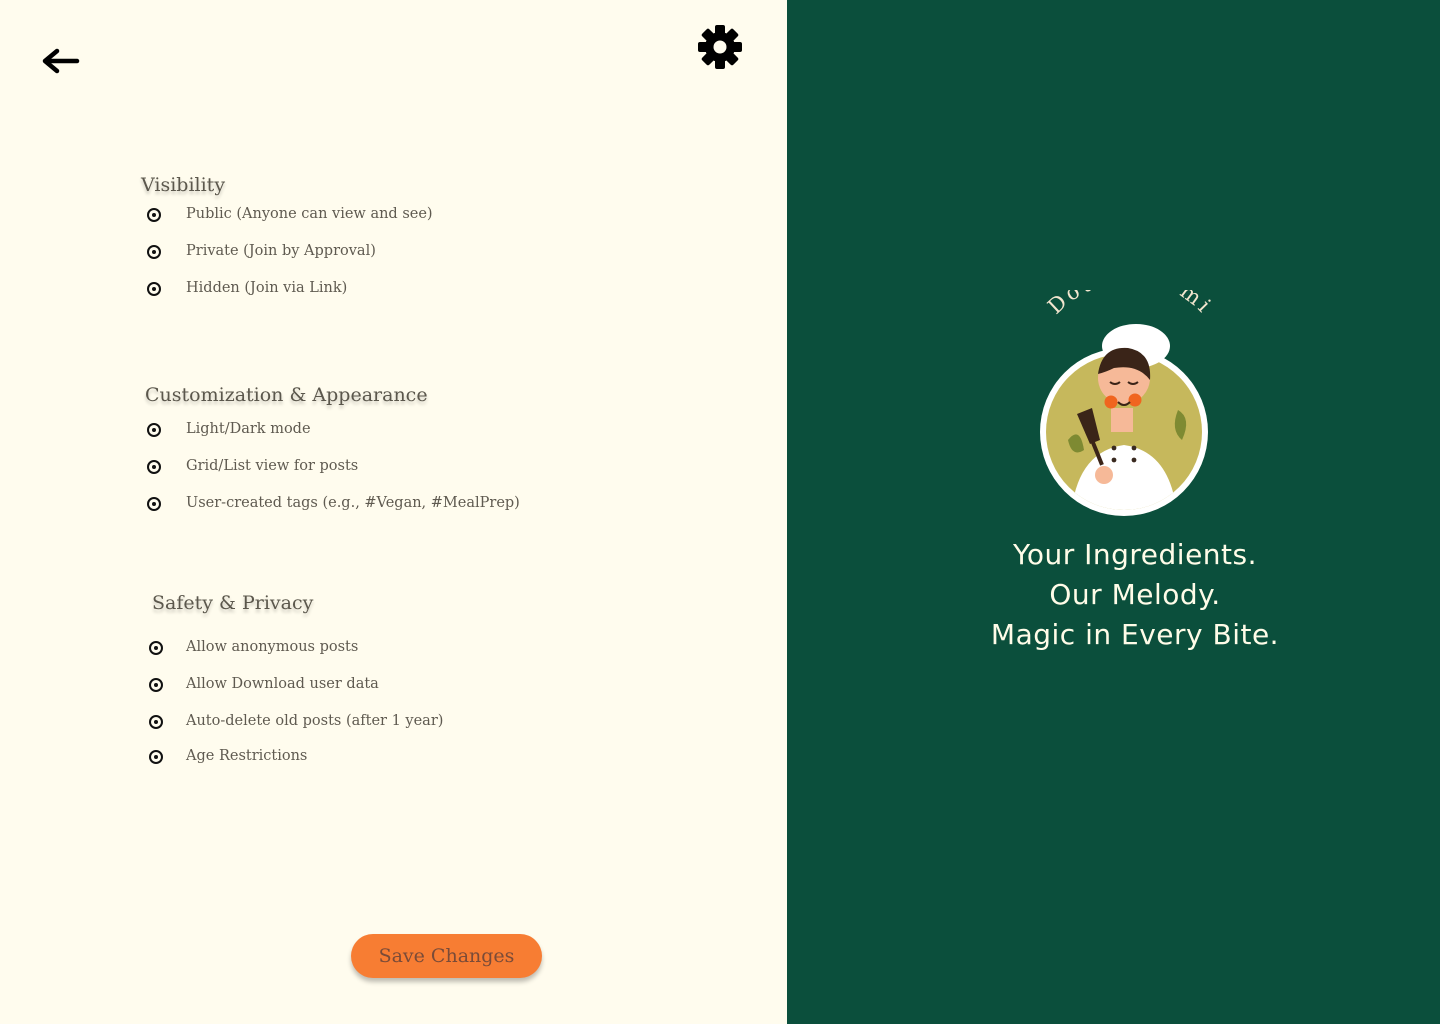  I want to click on back-button, so click(60, 61).